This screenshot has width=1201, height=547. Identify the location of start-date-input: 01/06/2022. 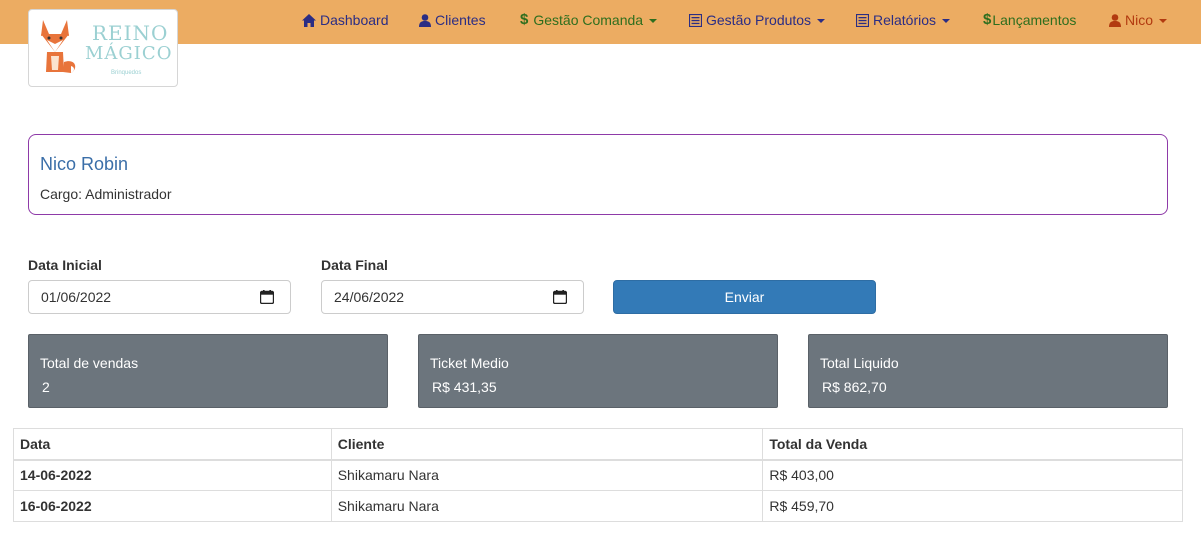
(159, 297).